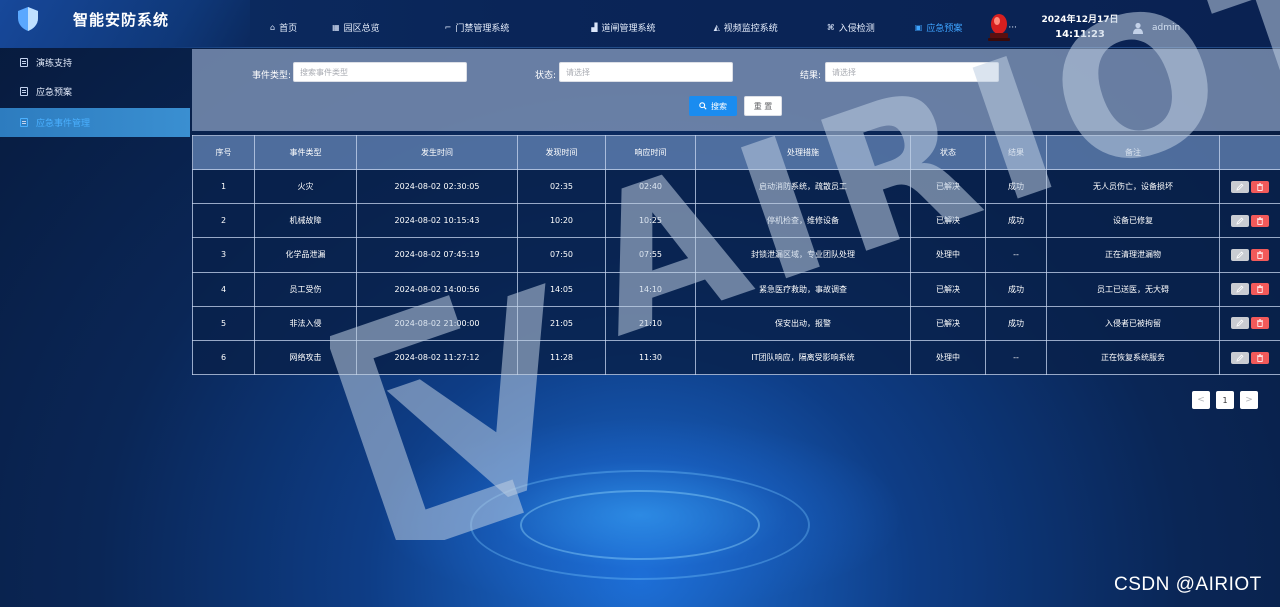 Image resolution: width=1280 pixels, height=607 pixels. Describe the element at coordinates (305, 186) in the screenshot. I see `table-cell: 火灾` at that location.